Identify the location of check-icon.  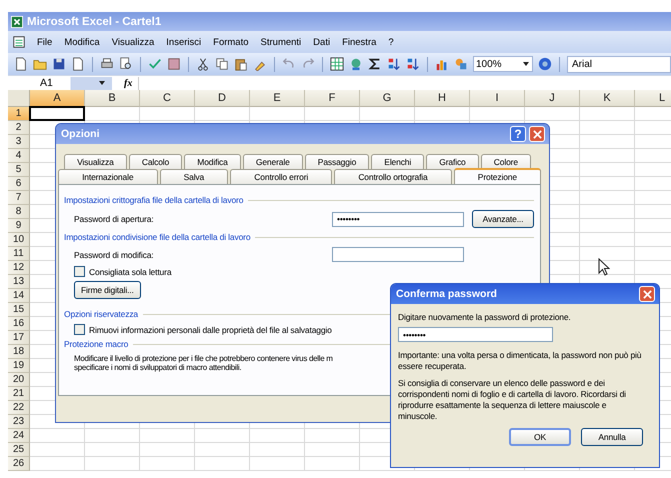
(155, 64).